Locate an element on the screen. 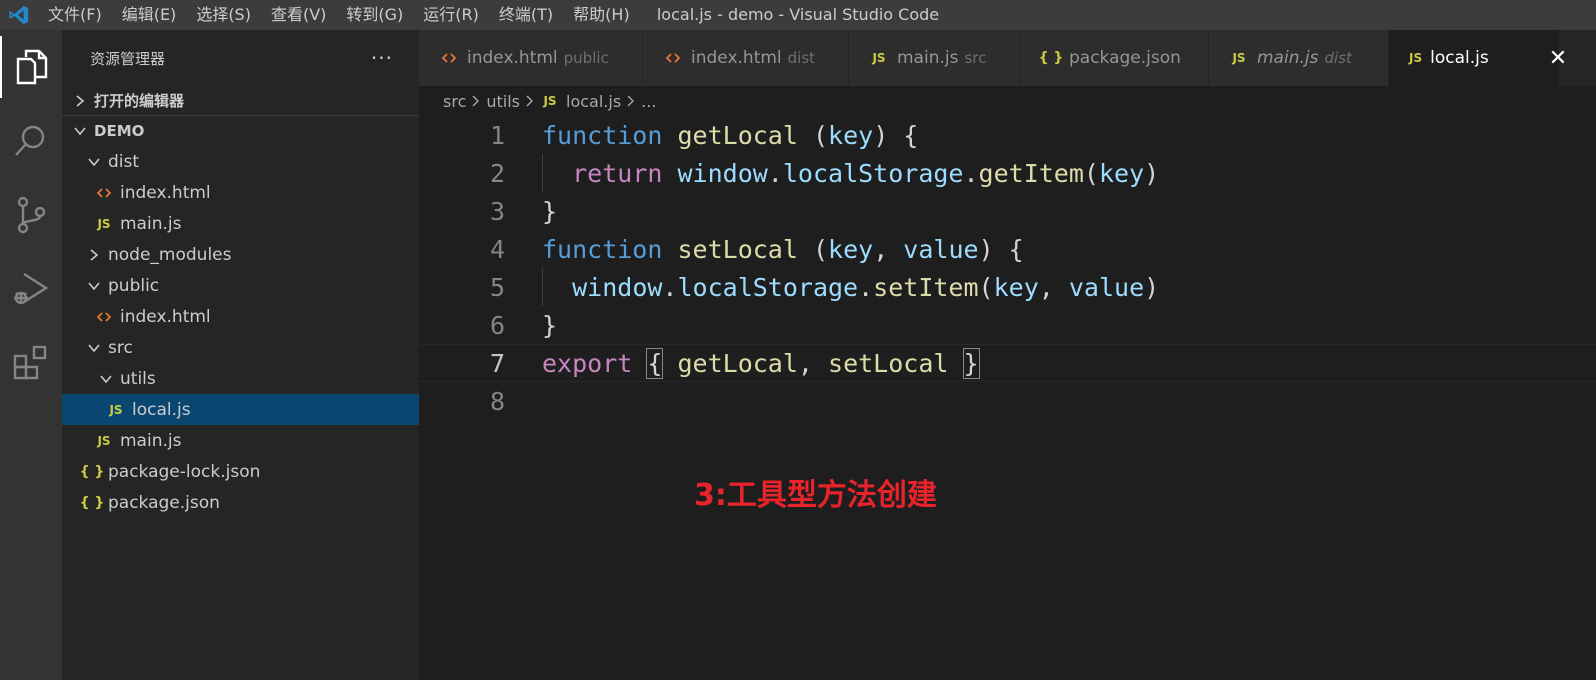  breadcrumb-utils: utils is located at coordinates (503, 101).